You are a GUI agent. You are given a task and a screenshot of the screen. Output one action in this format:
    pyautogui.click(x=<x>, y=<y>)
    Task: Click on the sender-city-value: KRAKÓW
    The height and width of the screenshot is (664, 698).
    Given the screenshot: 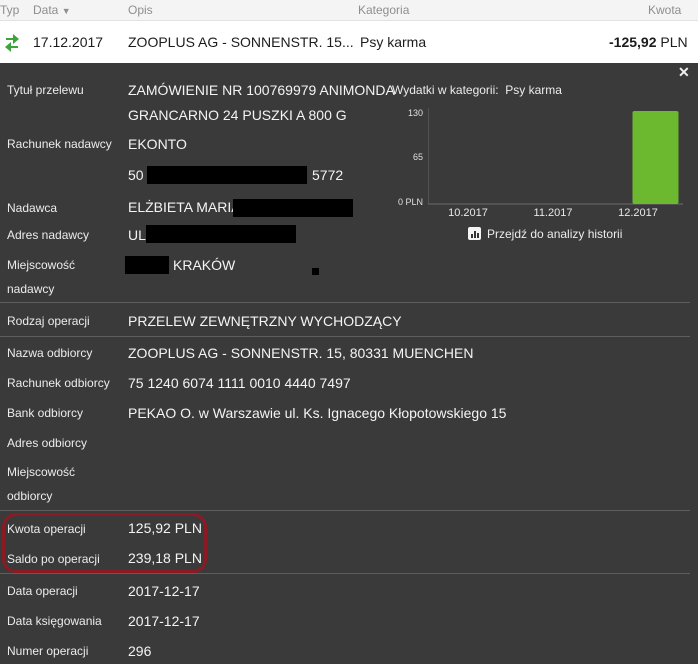 What is the action you would take?
    pyautogui.click(x=204, y=265)
    